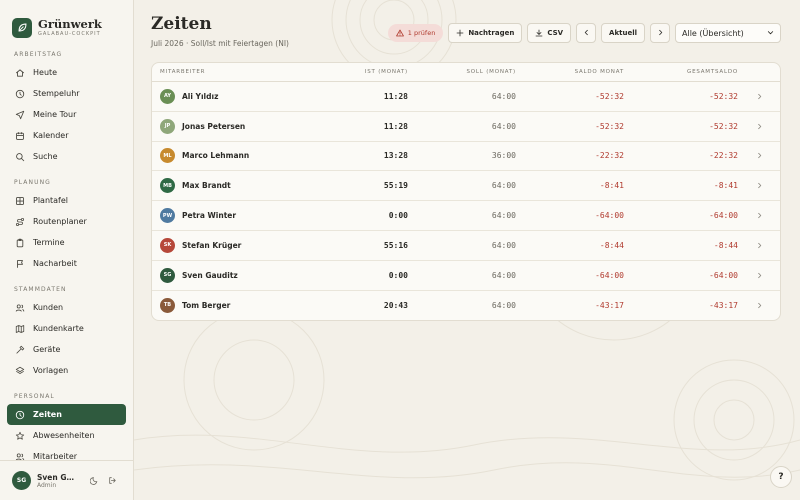 Image resolution: width=800 pixels, height=500 pixels. What do you see at coordinates (395, 96) in the screenshot?
I see `ist-value: 11:28` at bounding box center [395, 96].